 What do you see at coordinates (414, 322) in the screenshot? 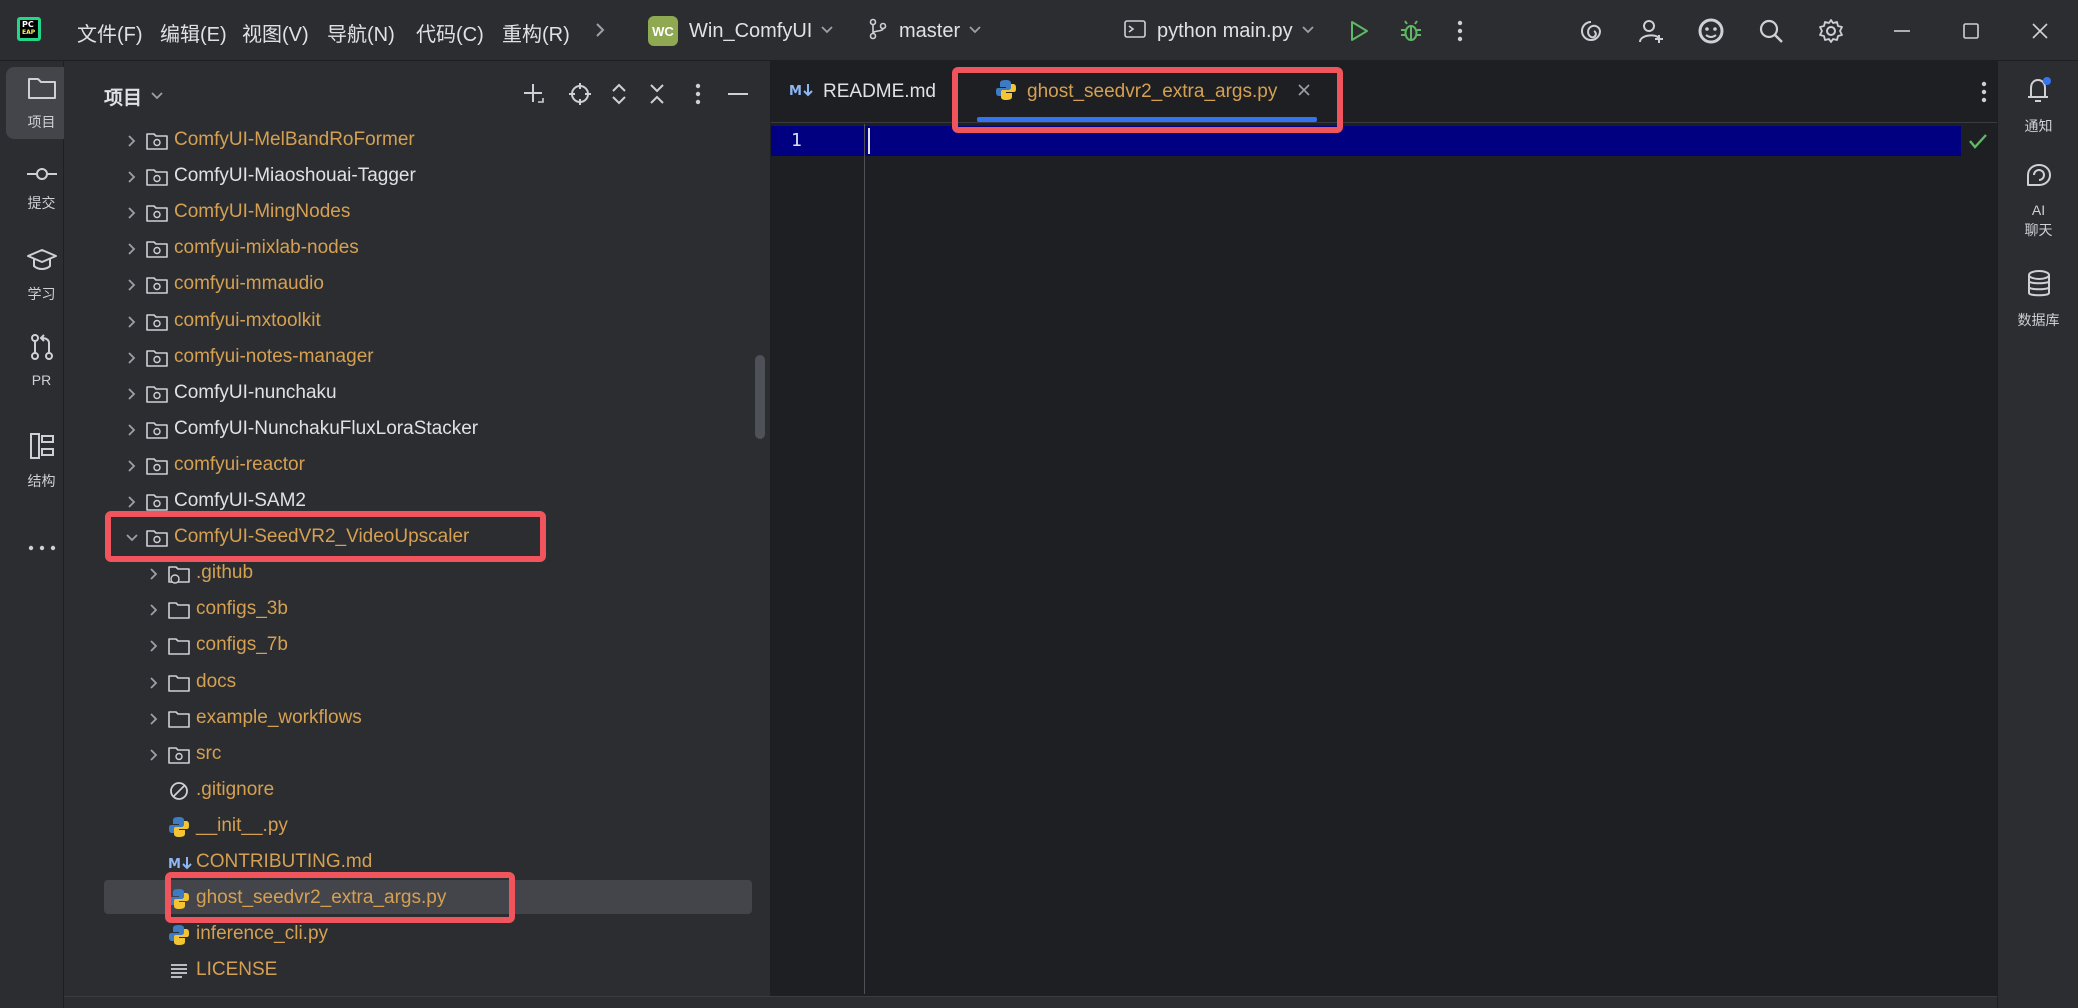
I see `tree-row: comfyui-mxtoolkit` at bounding box center [414, 322].